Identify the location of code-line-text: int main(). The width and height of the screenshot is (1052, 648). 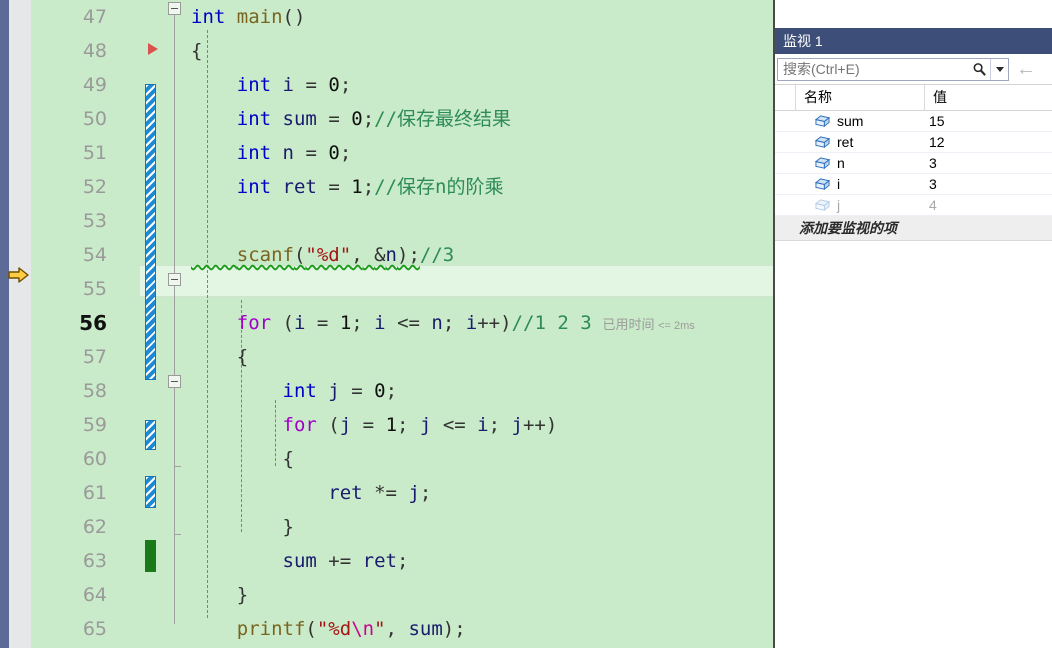
(248, 17).